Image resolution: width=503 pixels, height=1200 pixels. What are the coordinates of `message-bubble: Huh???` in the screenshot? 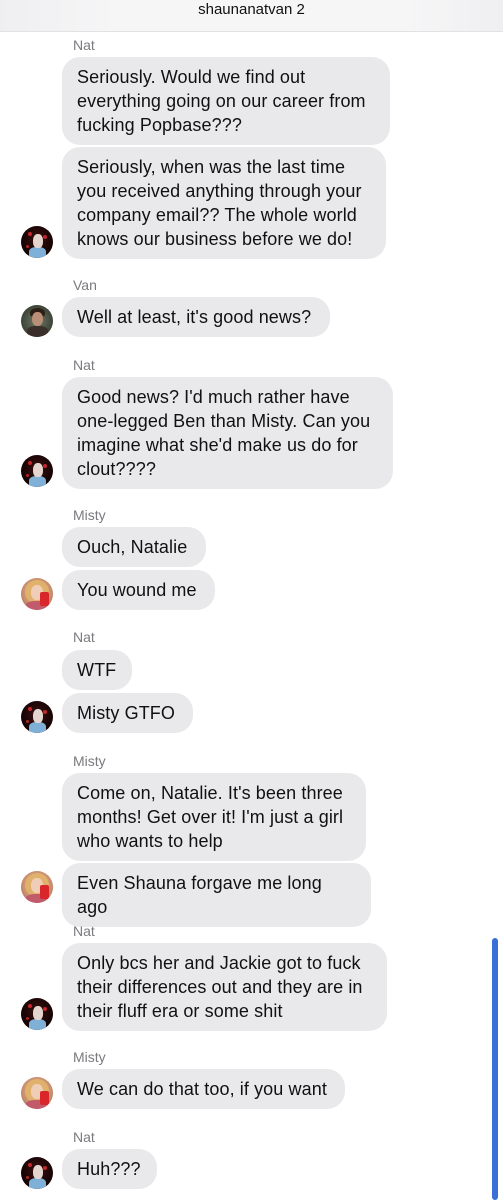 It's located at (109, 1169).